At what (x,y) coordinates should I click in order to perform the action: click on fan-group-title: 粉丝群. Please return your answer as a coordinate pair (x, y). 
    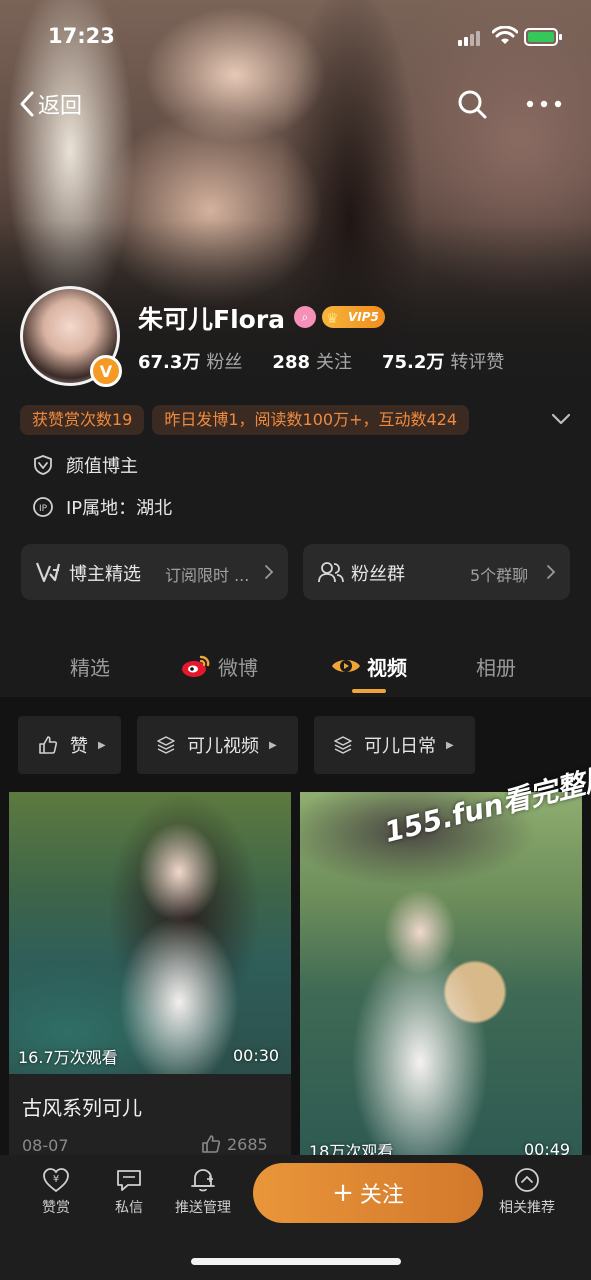
    Looking at the image, I should click on (378, 574).